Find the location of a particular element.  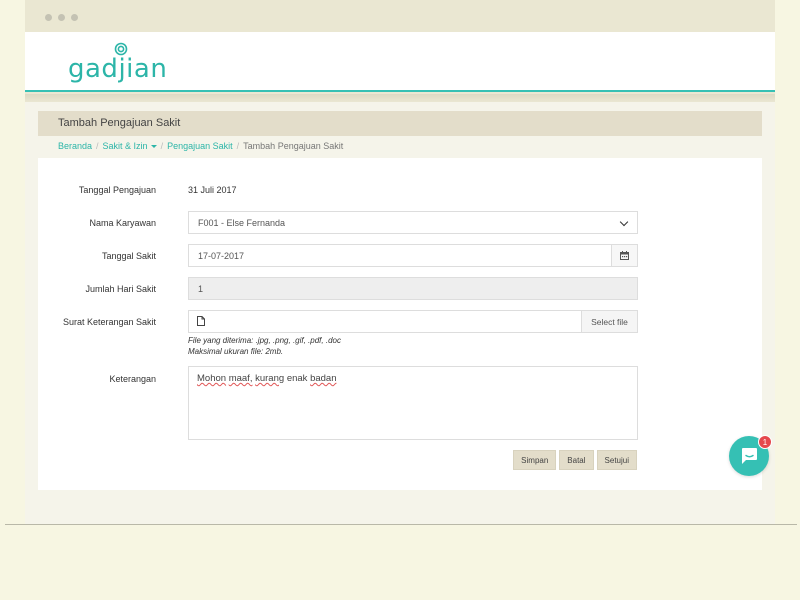

word: enak is located at coordinates (297, 378).